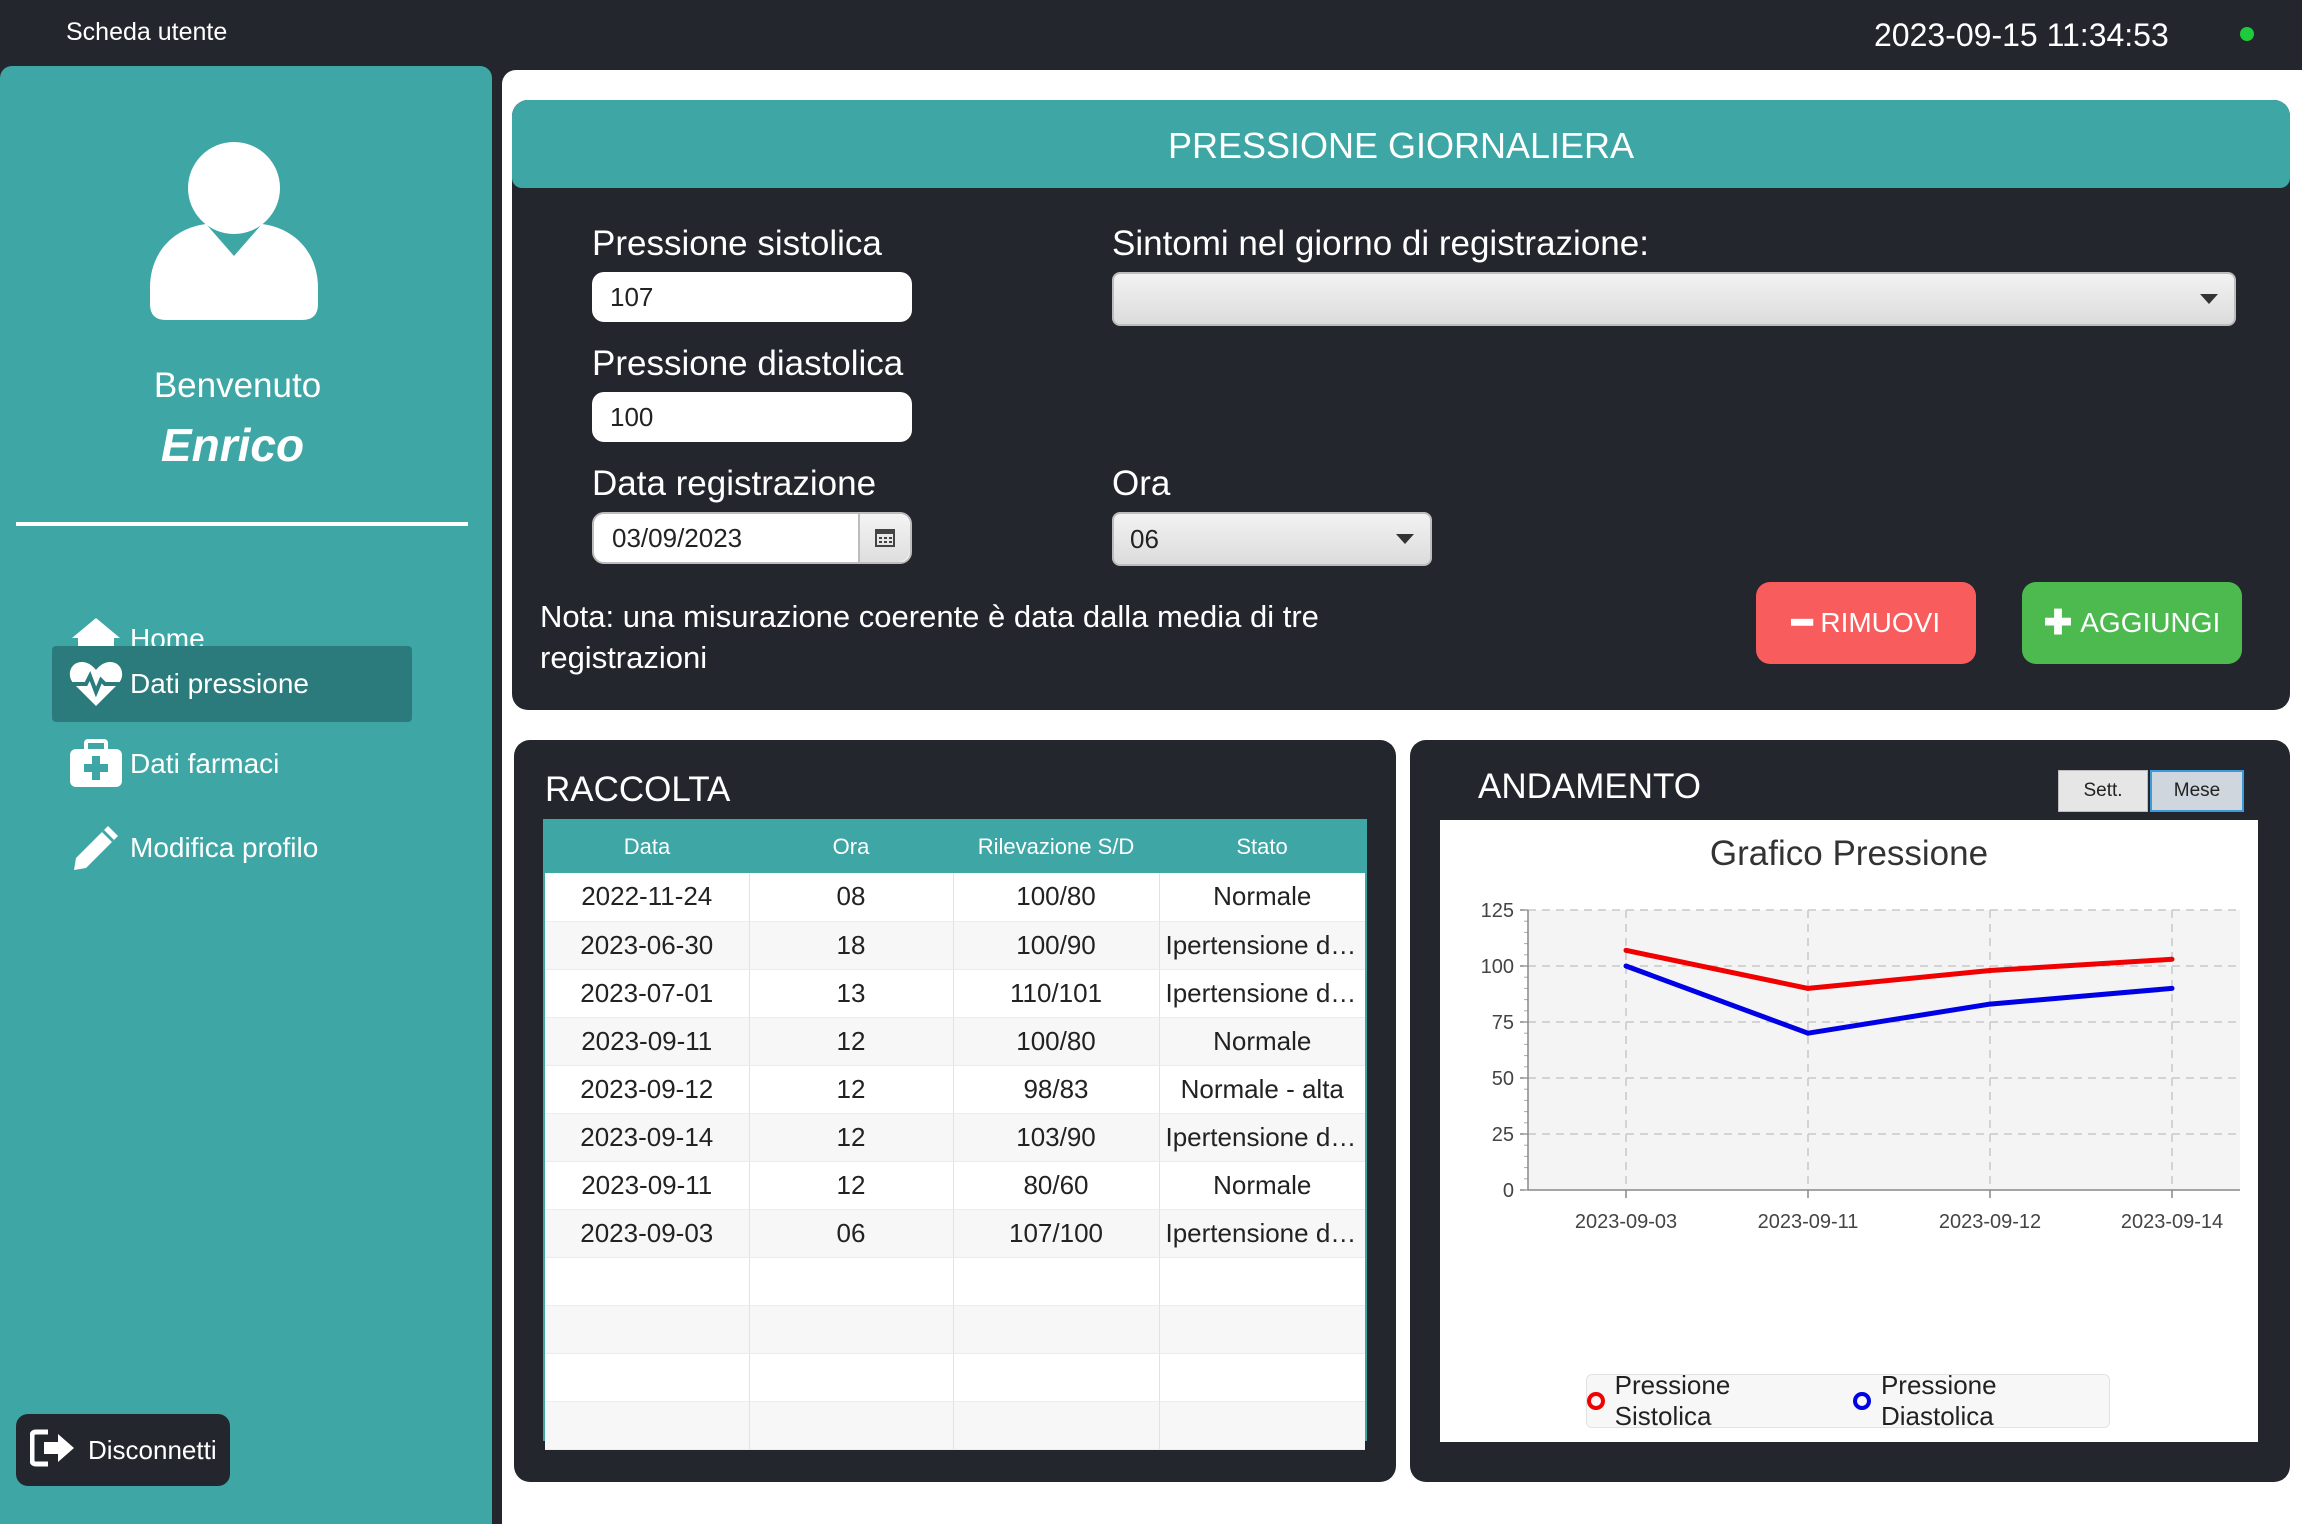  Describe the element at coordinates (2150, 622) in the screenshot. I see `add-label: AGGIUNGI` at that location.